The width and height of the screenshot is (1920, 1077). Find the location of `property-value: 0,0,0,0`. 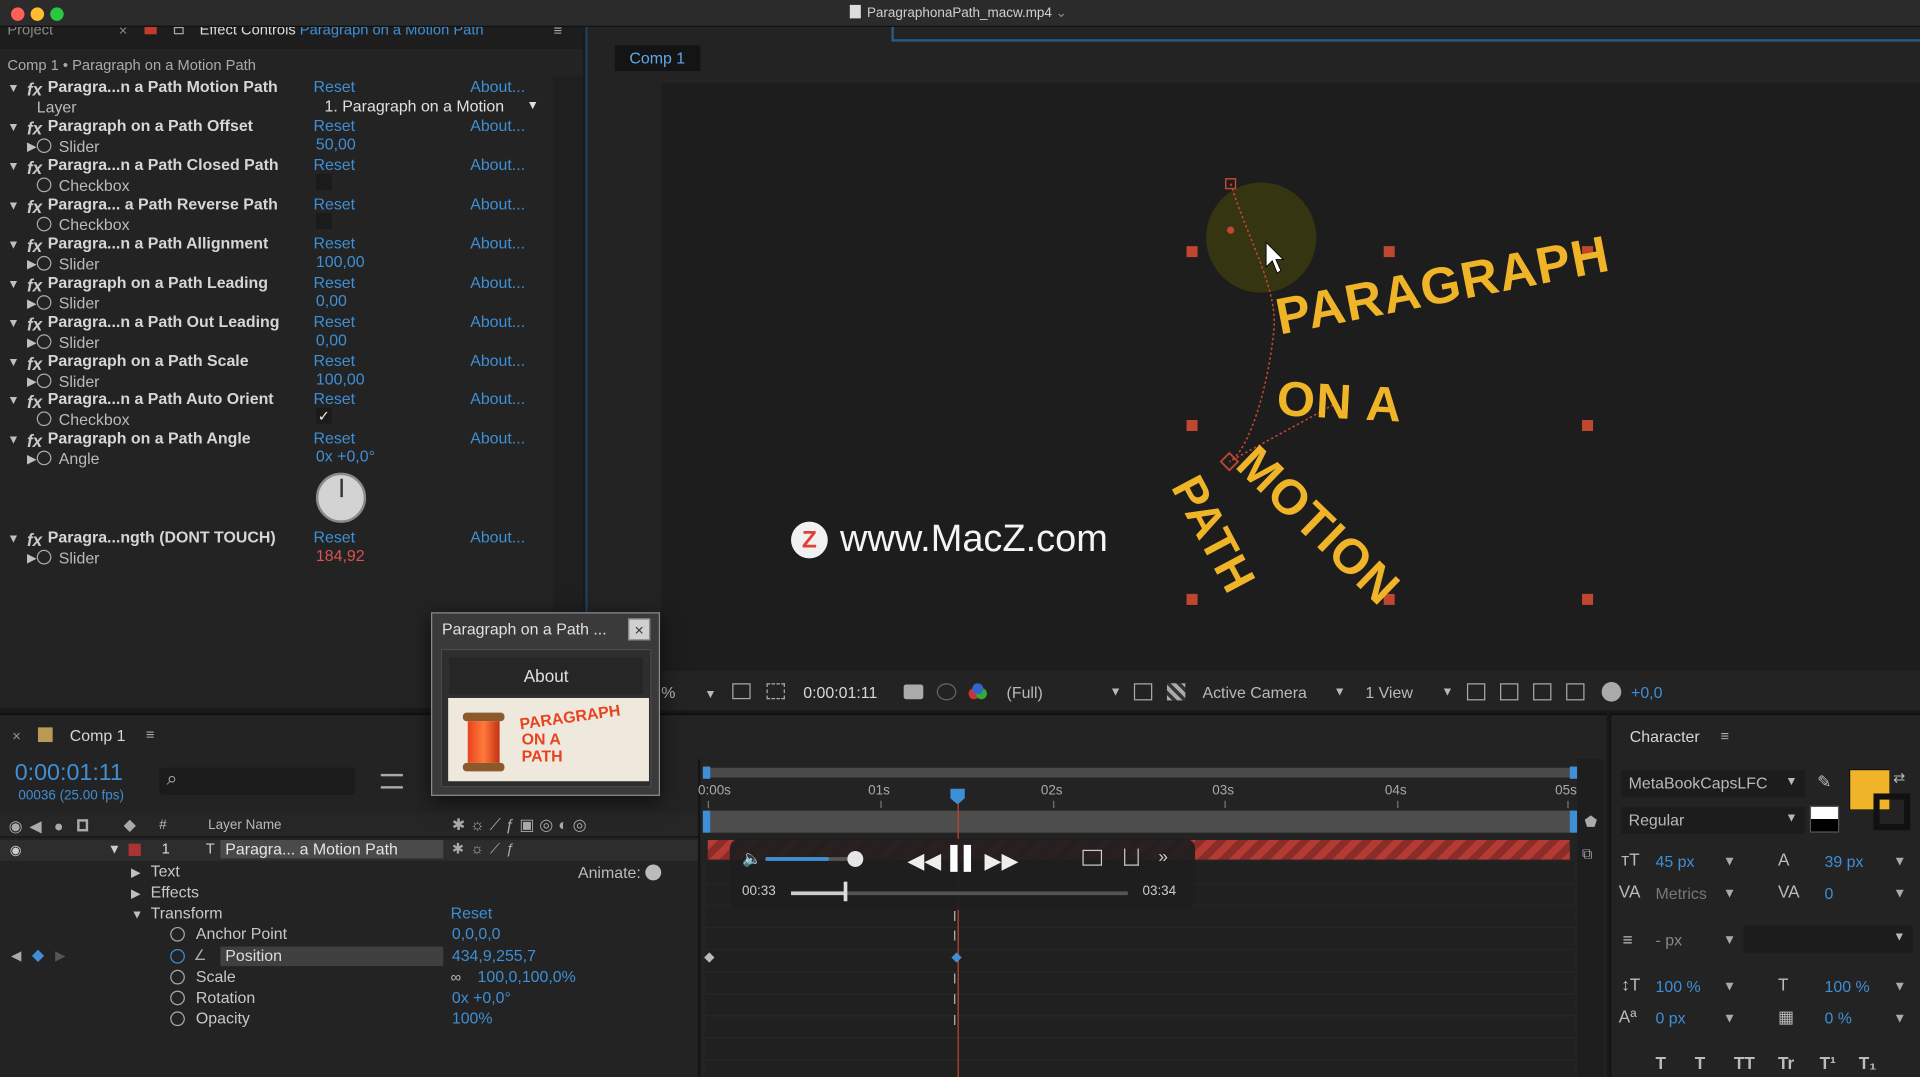

property-value: 0,0,0,0 is located at coordinates (476, 933).